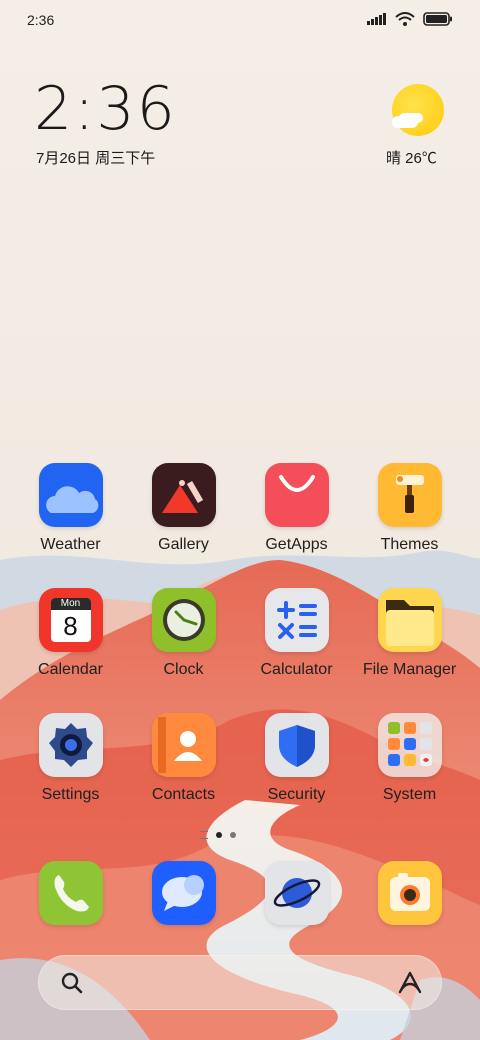 The width and height of the screenshot is (480, 1040). What do you see at coordinates (296, 794) in the screenshot?
I see `app-label: Security` at bounding box center [296, 794].